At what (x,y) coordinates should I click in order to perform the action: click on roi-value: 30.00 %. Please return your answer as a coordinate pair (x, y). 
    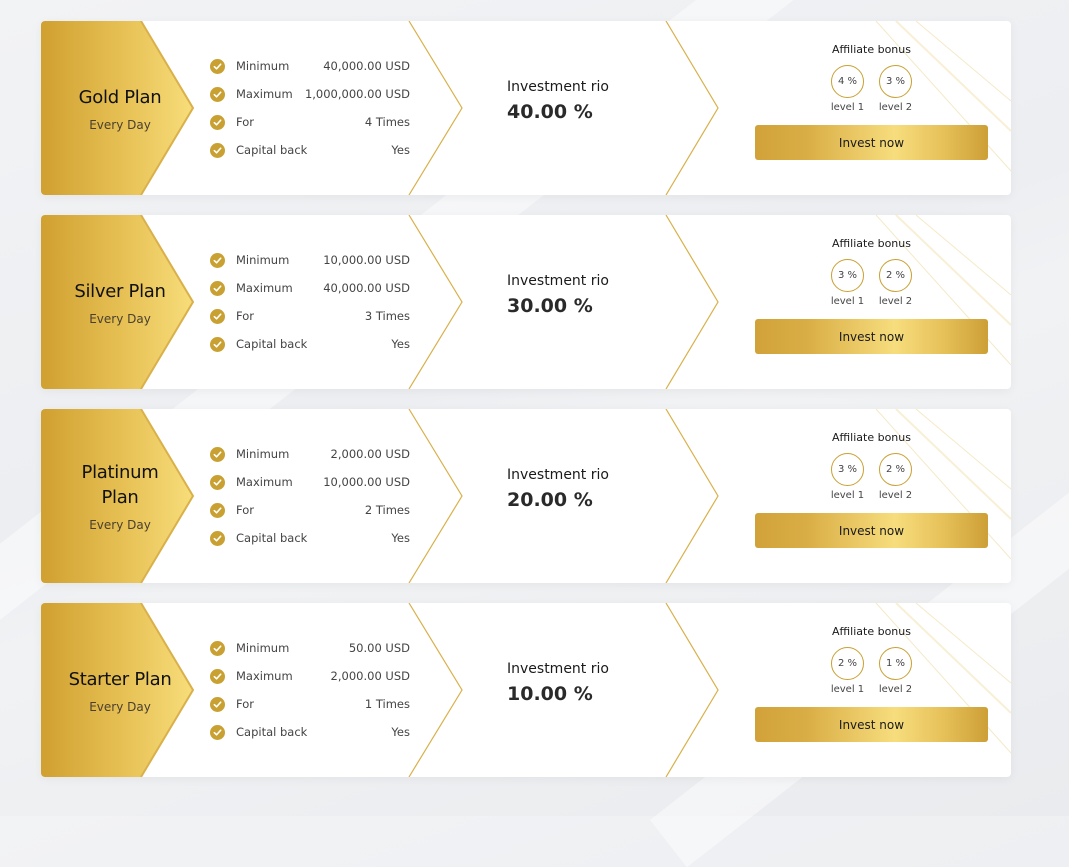
    Looking at the image, I should click on (550, 306).